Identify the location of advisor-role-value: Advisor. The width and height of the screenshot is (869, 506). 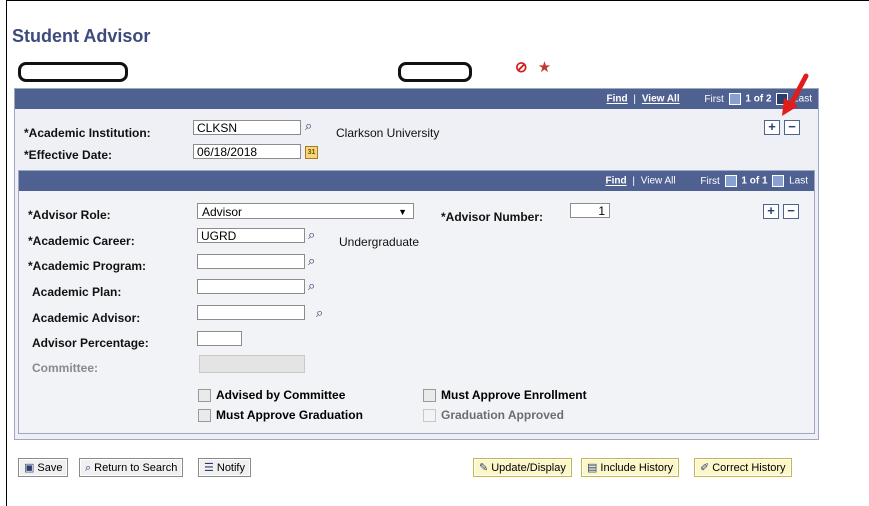
(222, 212).